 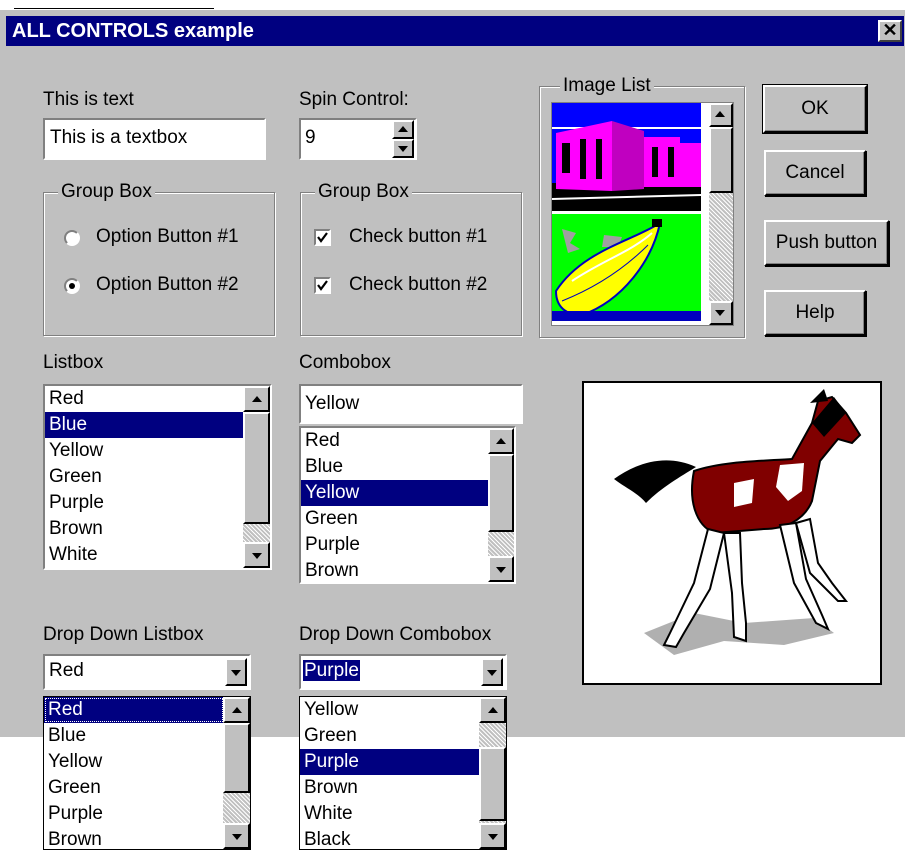 I want to click on listbox: Red Blue Yellow Green Purple Brown White, so click(x=157, y=477).